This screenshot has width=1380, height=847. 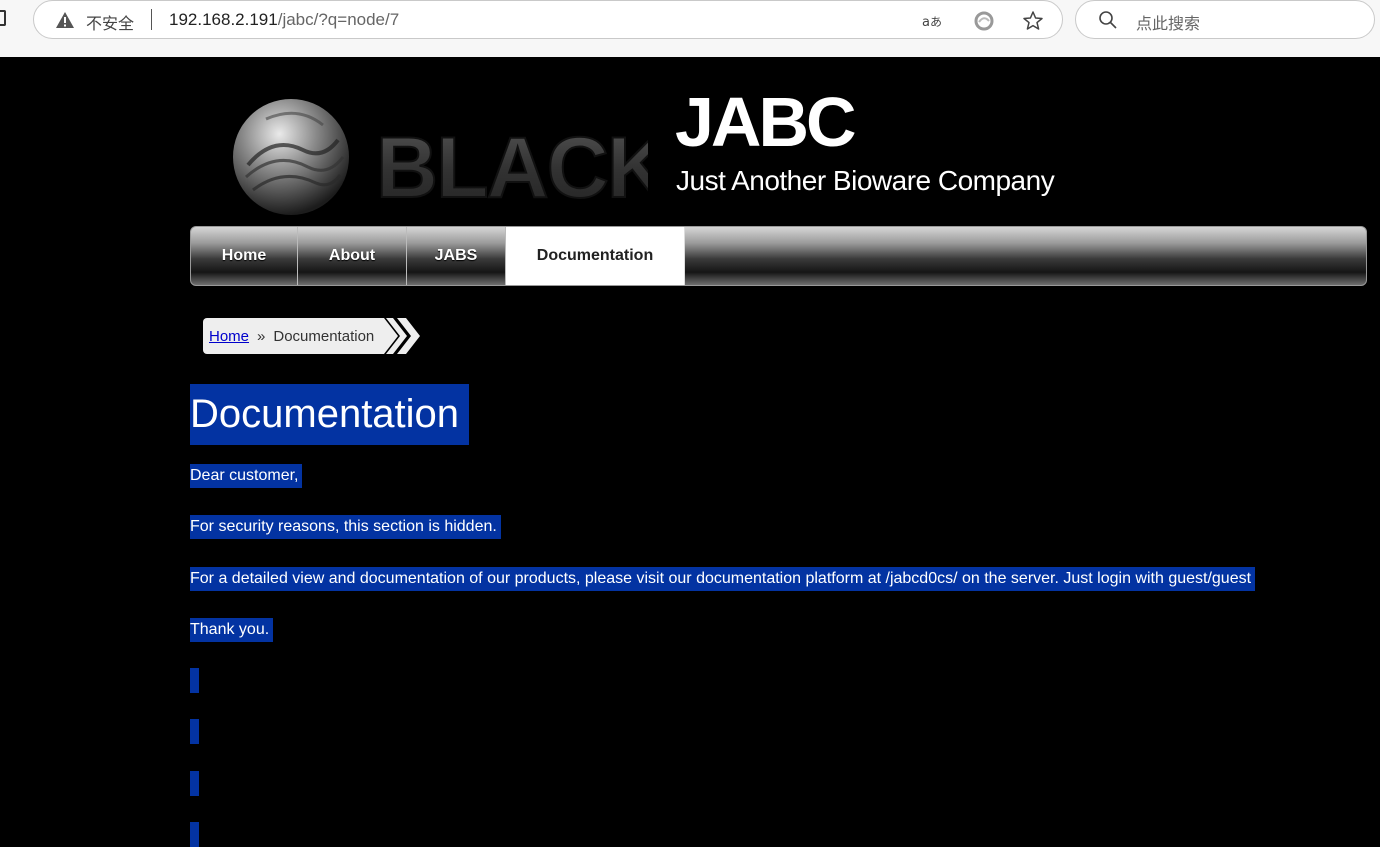 What do you see at coordinates (110, 22) in the screenshot?
I see `security-label: 不安全` at bounding box center [110, 22].